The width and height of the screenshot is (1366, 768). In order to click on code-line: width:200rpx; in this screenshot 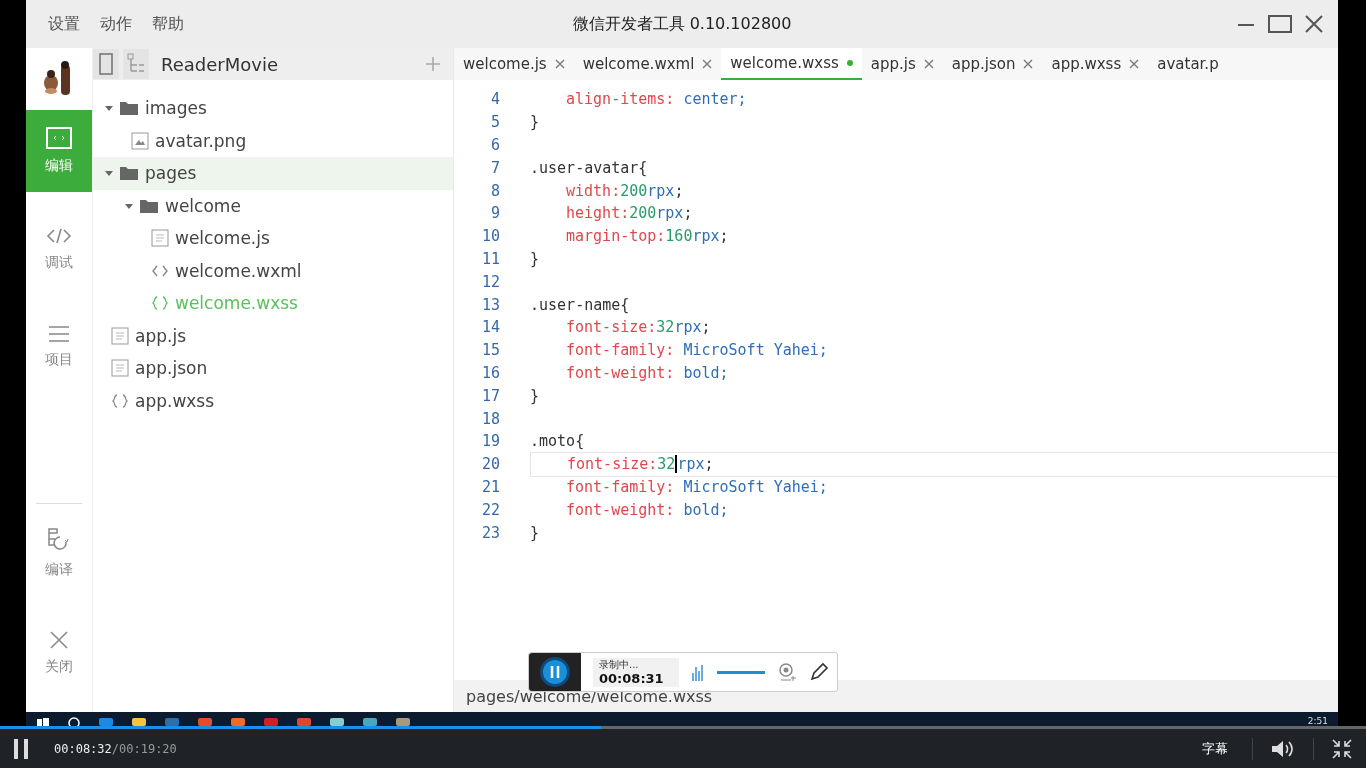, I will do `click(625, 190)`.